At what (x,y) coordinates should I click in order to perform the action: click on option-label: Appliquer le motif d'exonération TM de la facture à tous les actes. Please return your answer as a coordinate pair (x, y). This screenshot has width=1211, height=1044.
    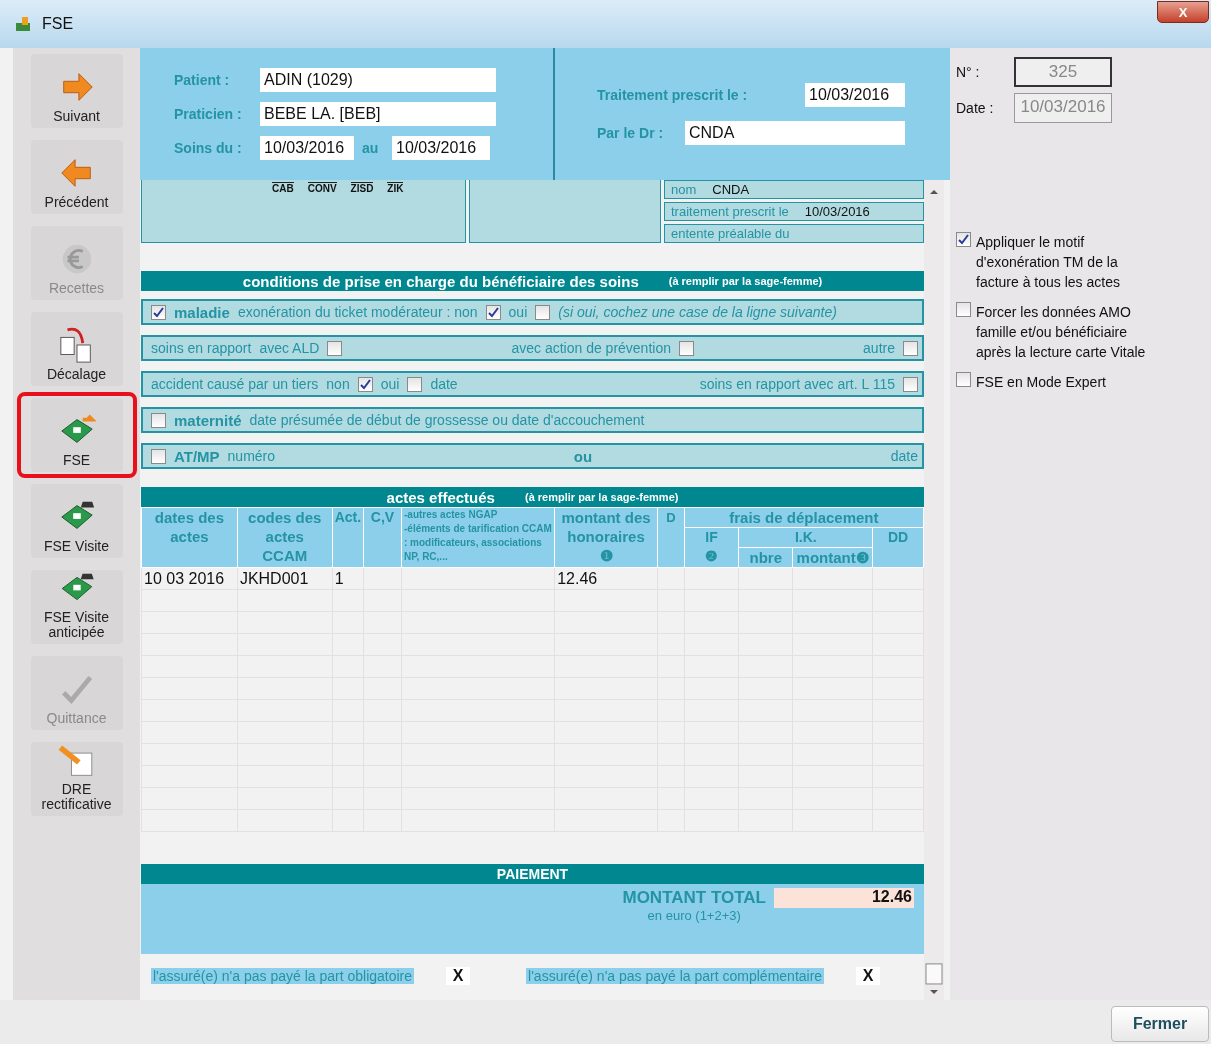
    Looking at the image, I should click on (1048, 262).